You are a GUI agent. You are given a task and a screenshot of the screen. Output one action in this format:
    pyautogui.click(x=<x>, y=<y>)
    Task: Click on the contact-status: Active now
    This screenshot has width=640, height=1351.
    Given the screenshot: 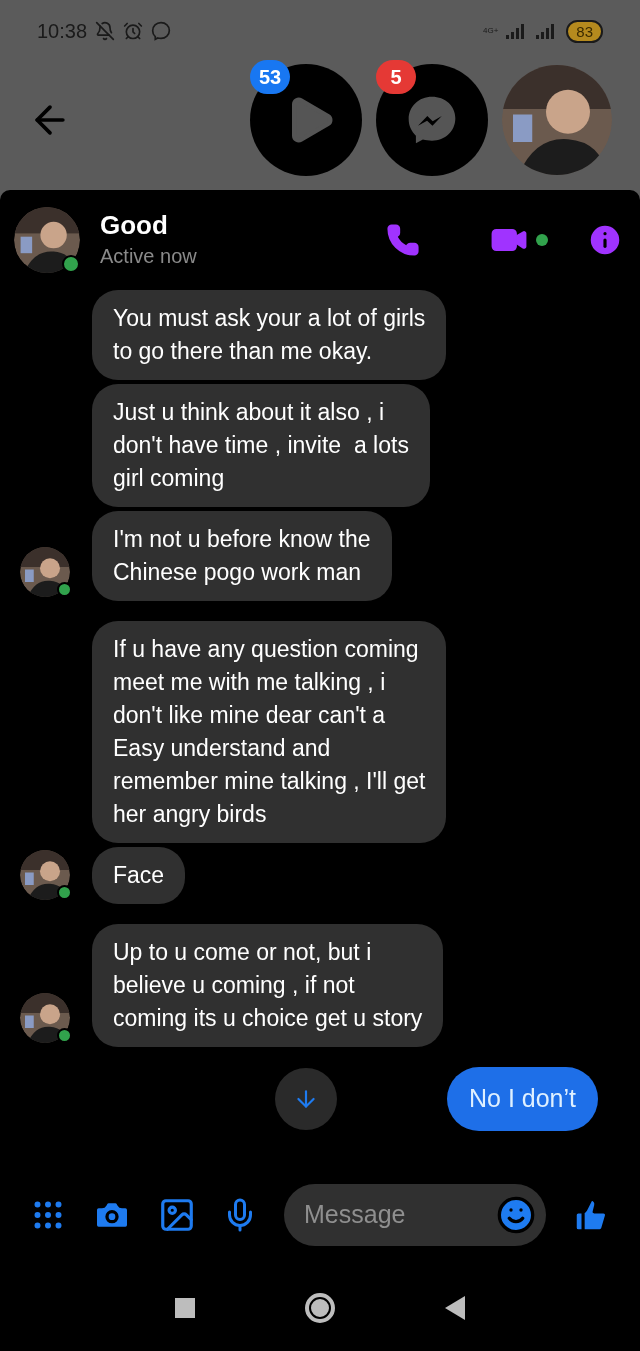 What is the action you would take?
    pyautogui.click(x=149, y=257)
    